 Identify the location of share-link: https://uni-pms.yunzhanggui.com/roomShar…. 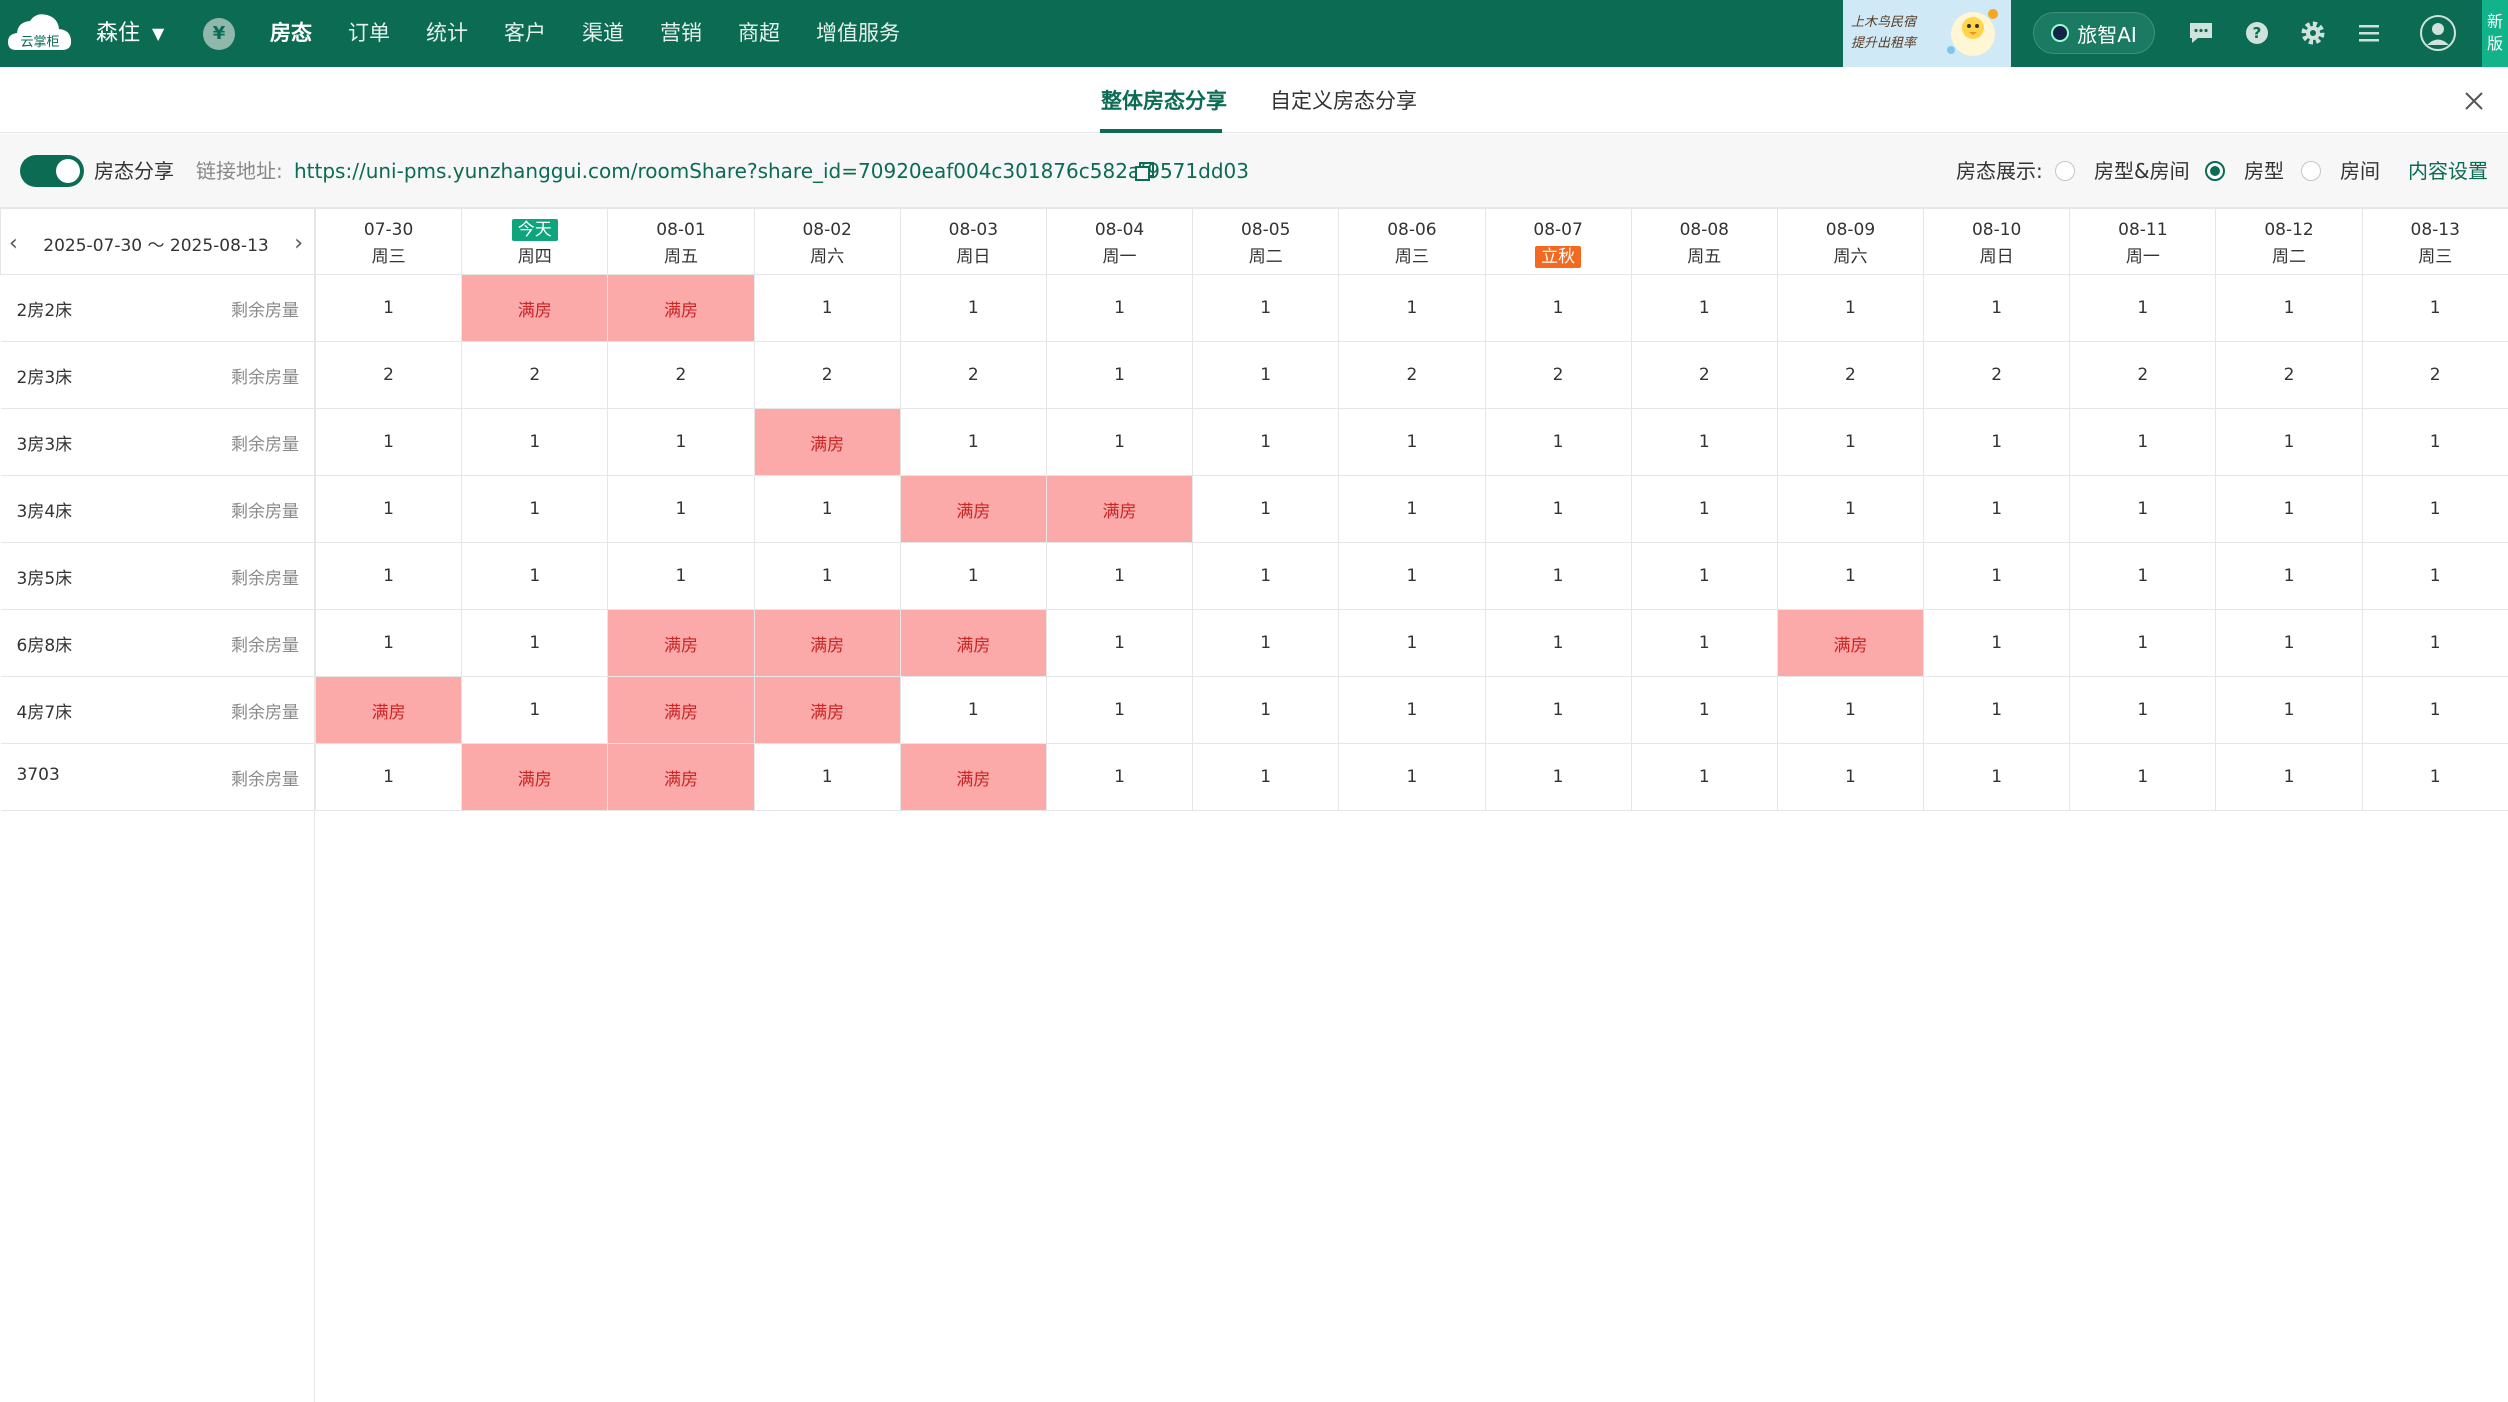
(771, 171).